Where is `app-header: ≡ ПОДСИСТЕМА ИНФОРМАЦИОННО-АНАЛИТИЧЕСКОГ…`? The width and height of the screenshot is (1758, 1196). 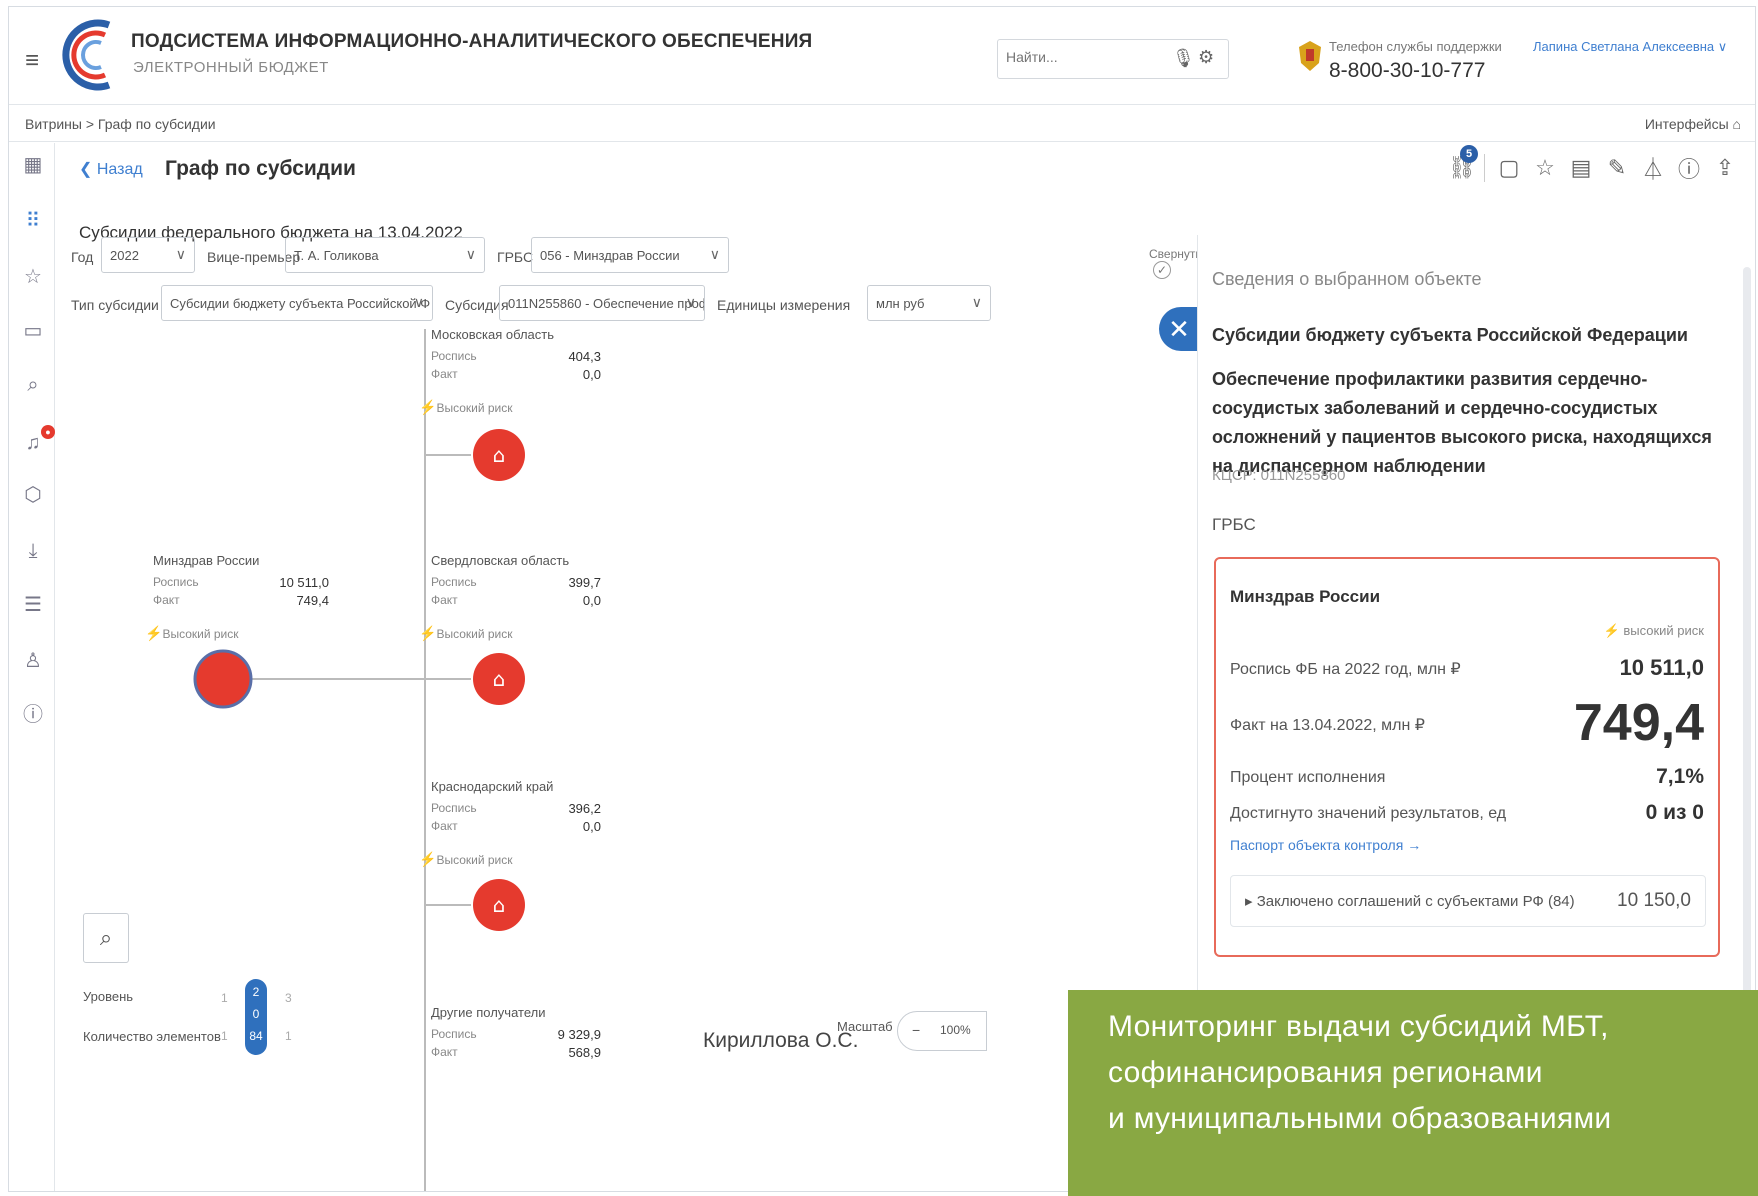 app-header: ≡ ПОДСИСТЕМА ИНФОРМАЦИОННО-АНАЛИТИЧЕСКОГ… is located at coordinates (882, 56).